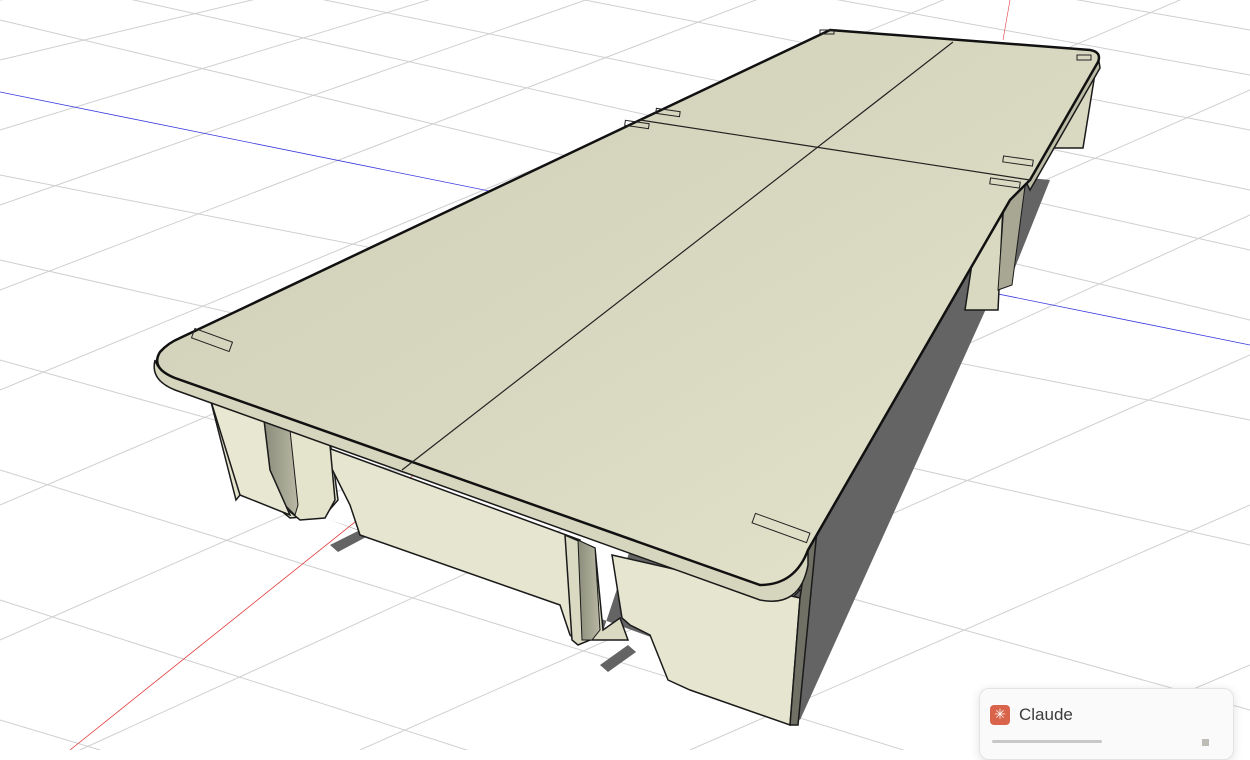 Image resolution: width=1250 pixels, height=760 pixels. Describe the element at coordinates (1205, 742) in the screenshot. I see `panel-toggle-icon` at that location.